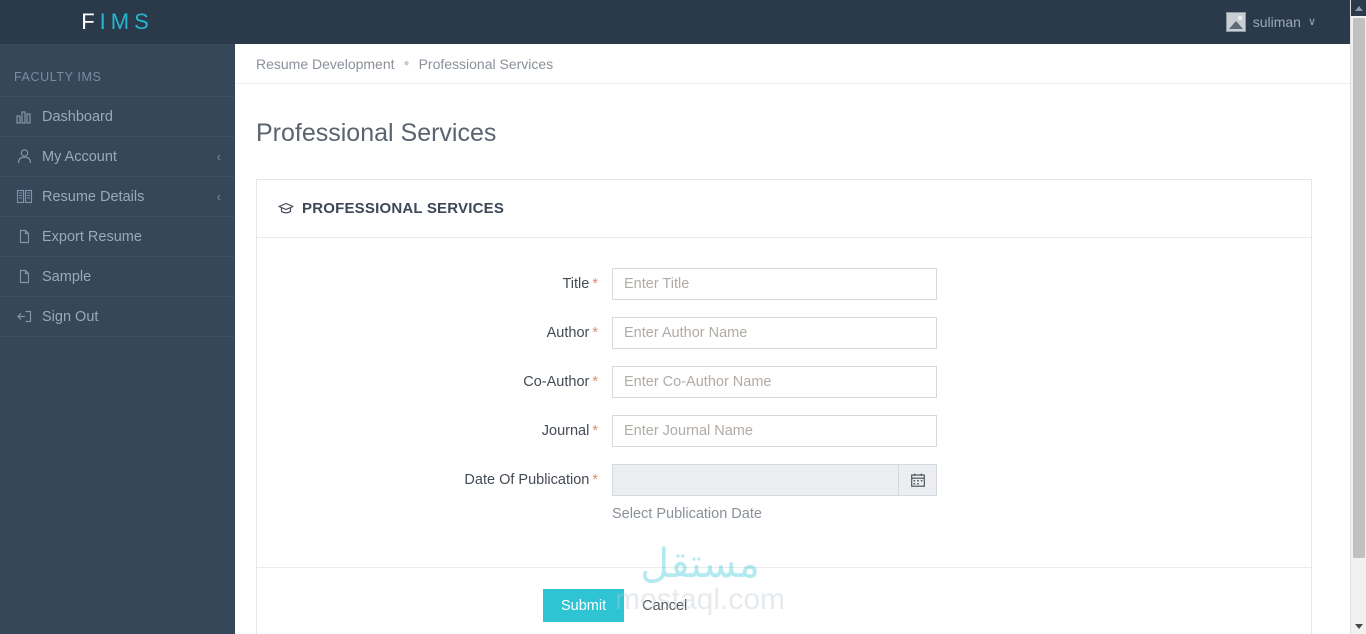  I want to click on page-title: Professional Services, so click(376, 133).